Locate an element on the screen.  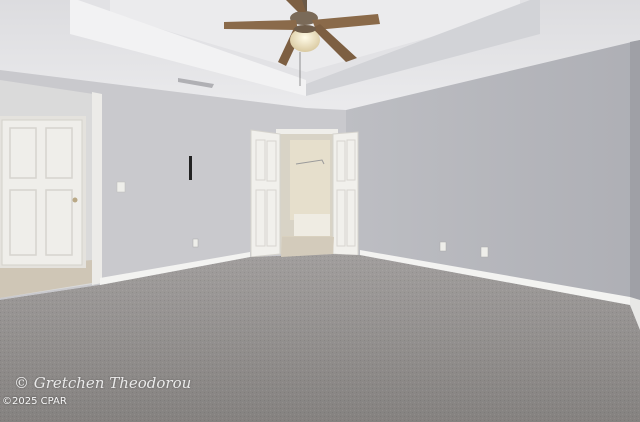
closet-door-knob is located at coordinates (75, 200).